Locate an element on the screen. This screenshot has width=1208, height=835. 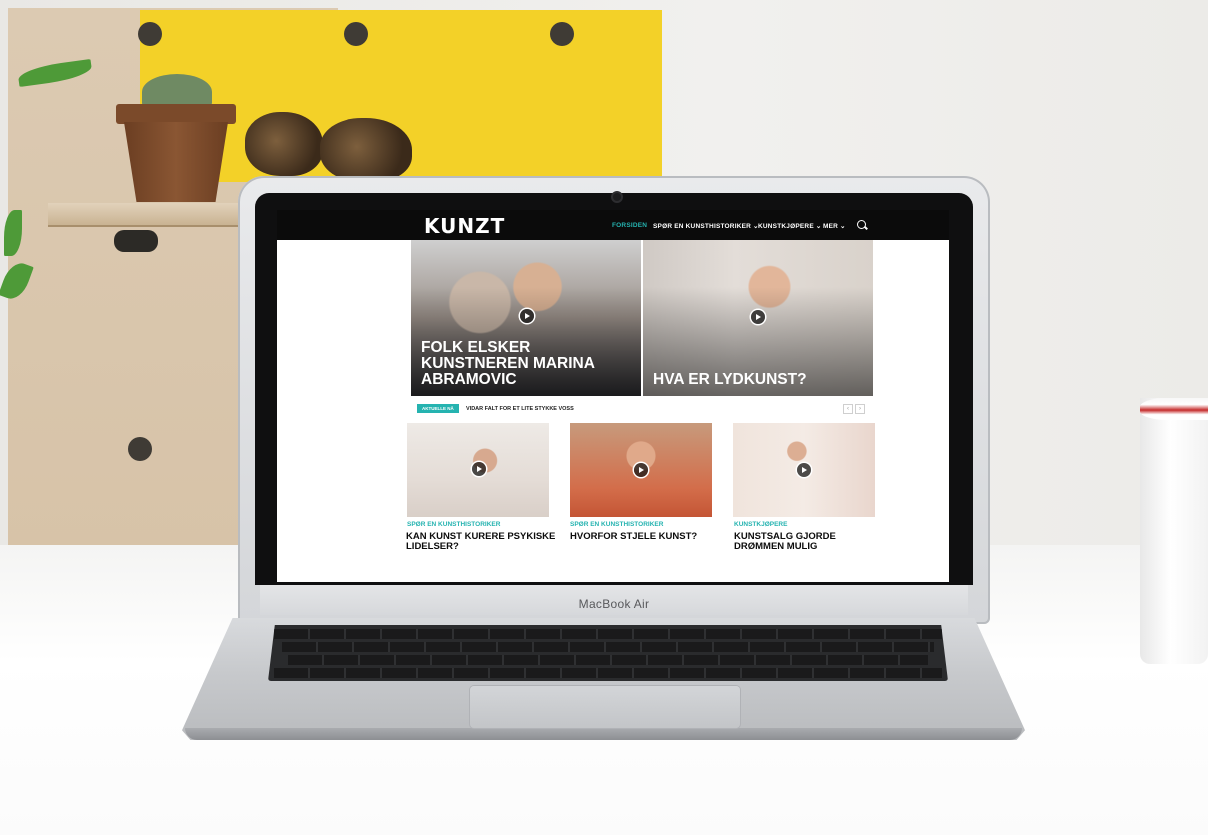
hero-article-lydkunst: HVA ER LYDKUNST? is located at coordinates (758, 318).